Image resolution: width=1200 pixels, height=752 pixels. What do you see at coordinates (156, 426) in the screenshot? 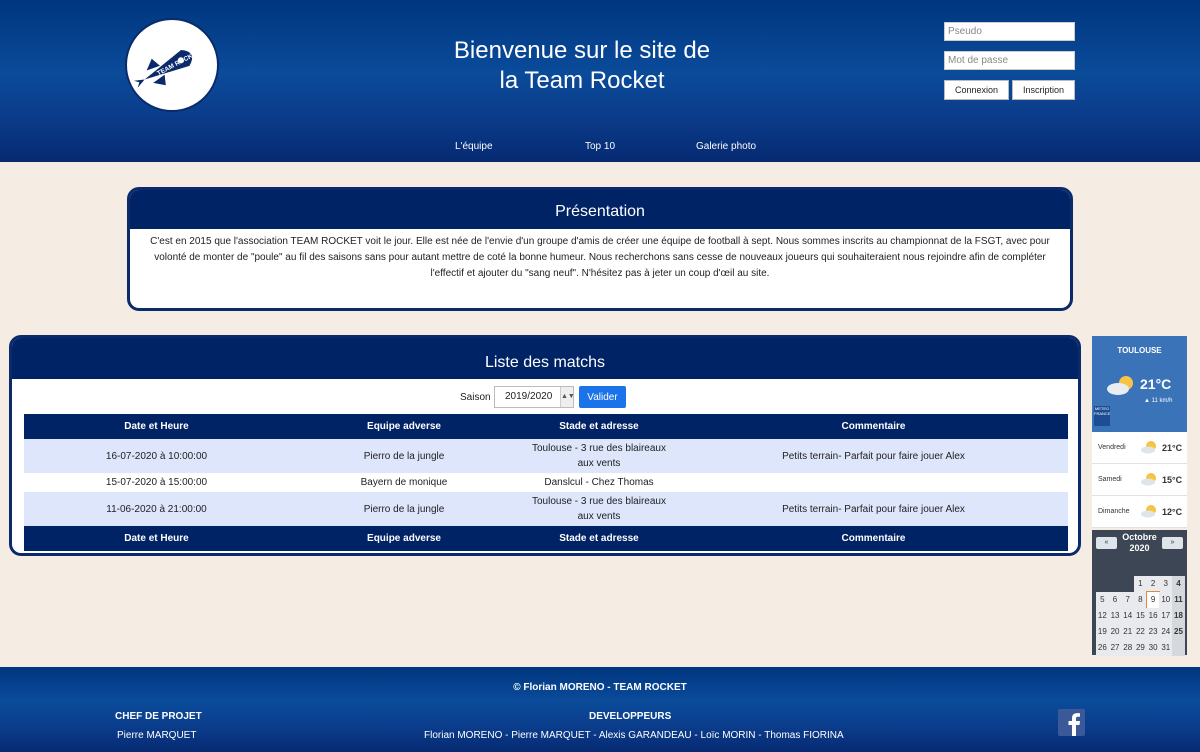
I see `column-header-date: Date et Heure` at bounding box center [156, 426].